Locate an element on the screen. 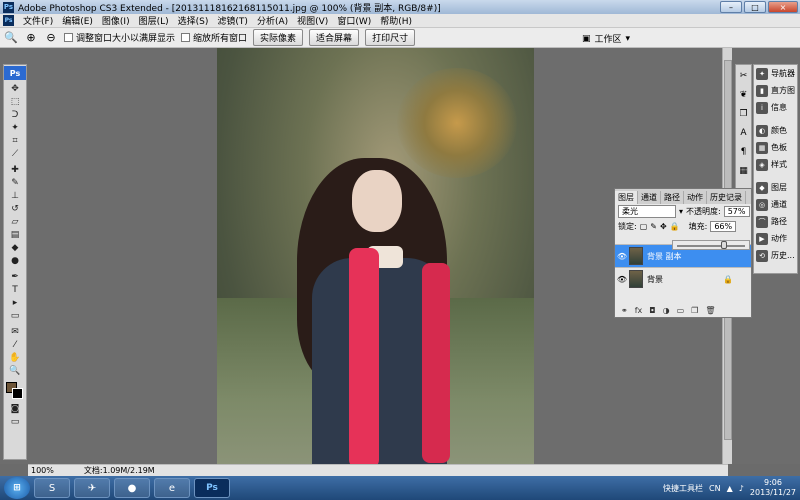  taskbar-ie-icon: e is located at coordinates (172, 488).